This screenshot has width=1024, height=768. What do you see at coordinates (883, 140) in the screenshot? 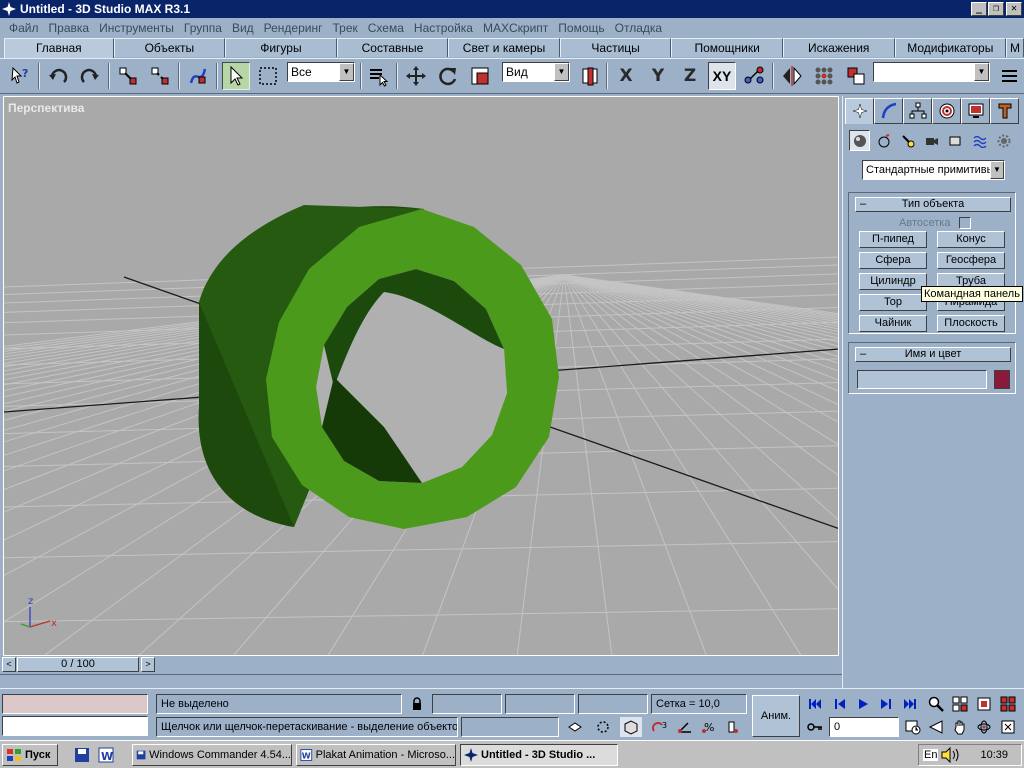
I see `shapes-icon` at bounding box center [883, 140].